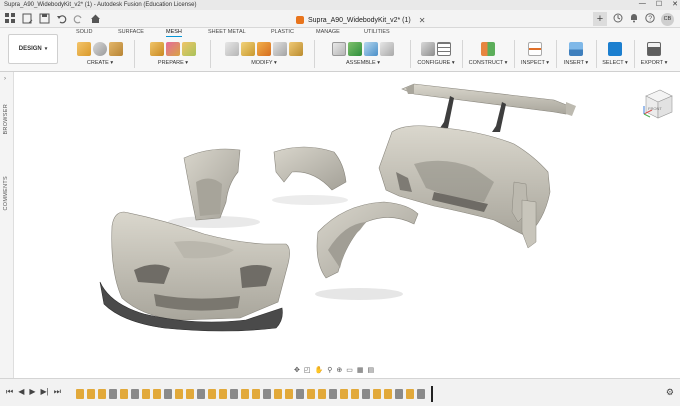  I want to click on tab-mesh: MESH, so click(174, 33).